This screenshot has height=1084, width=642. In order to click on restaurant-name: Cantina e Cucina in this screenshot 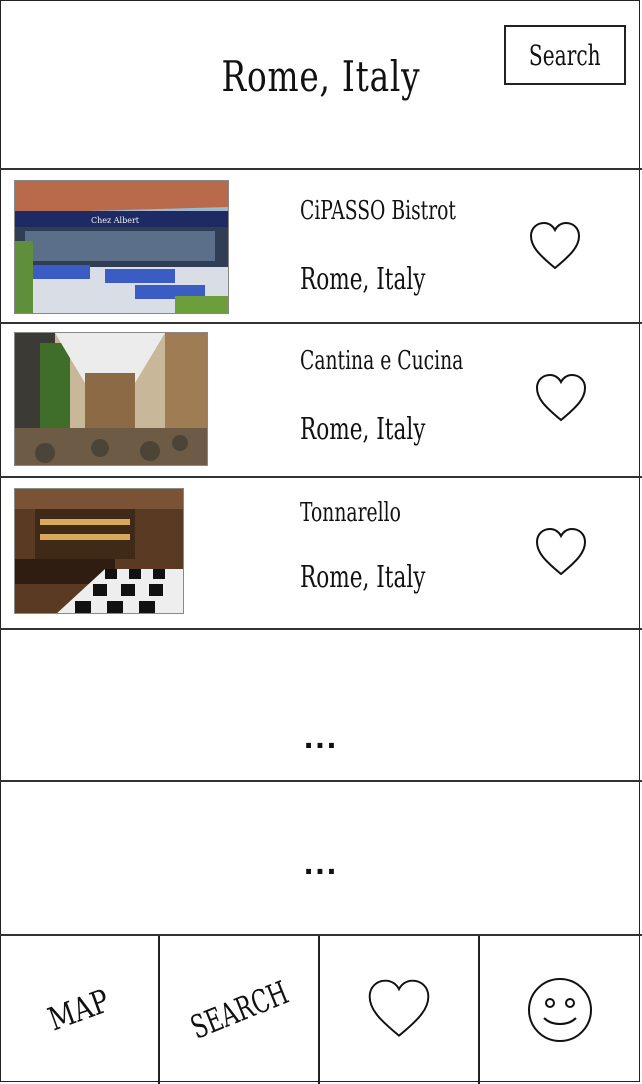, I will do `click(382, 361)`.